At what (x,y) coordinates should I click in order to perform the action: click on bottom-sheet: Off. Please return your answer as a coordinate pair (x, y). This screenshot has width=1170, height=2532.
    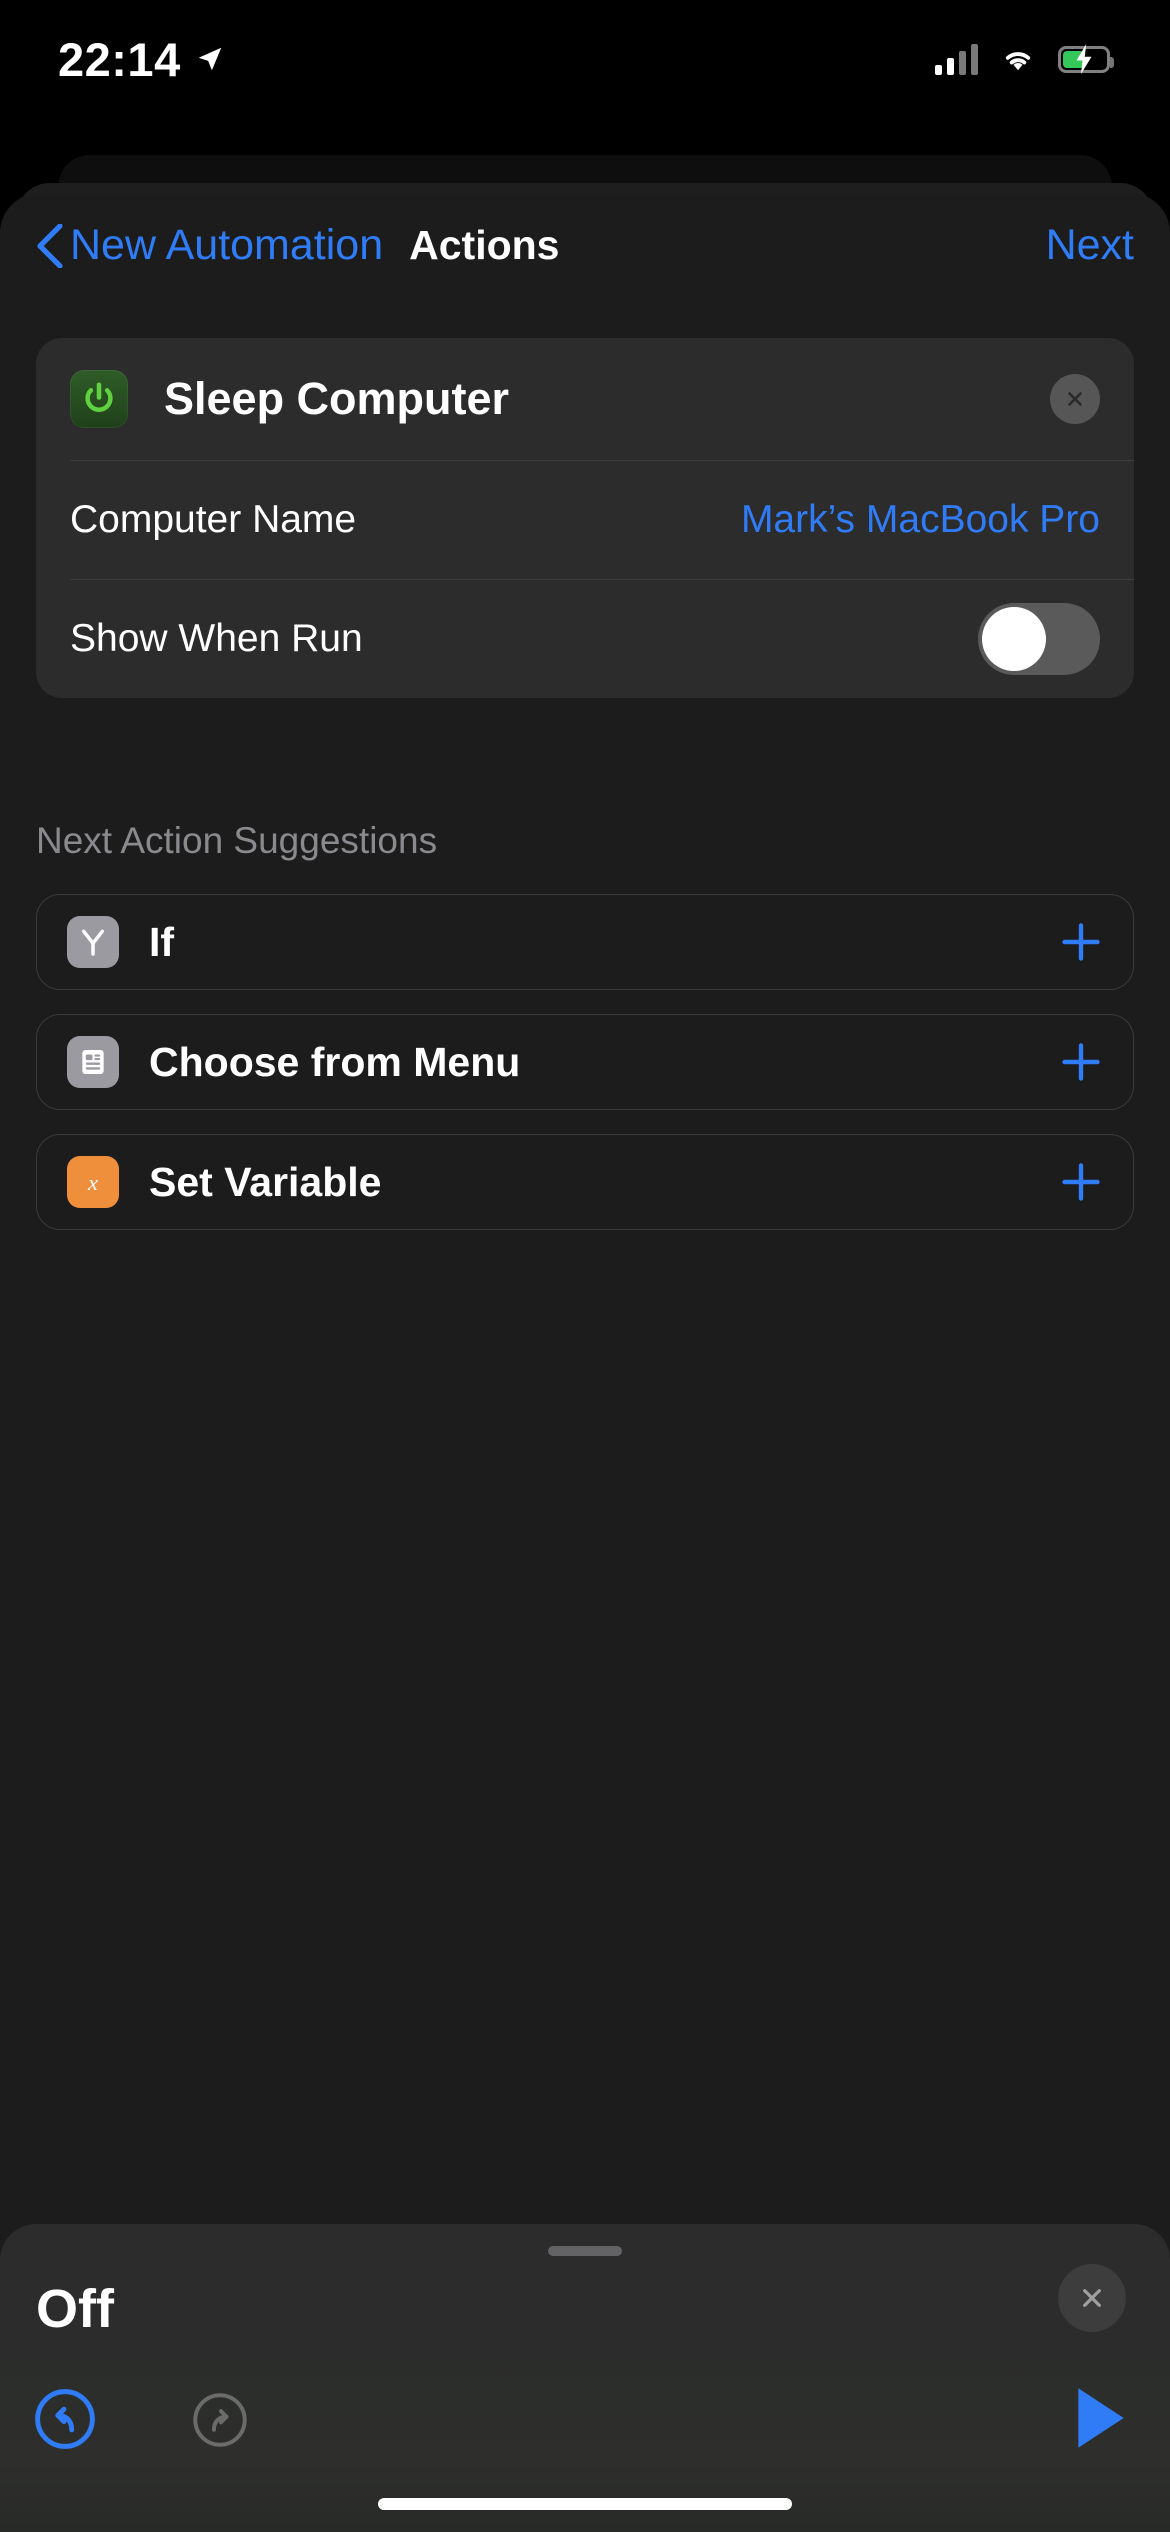
    Looking at the image, I should click on (585, 2291).